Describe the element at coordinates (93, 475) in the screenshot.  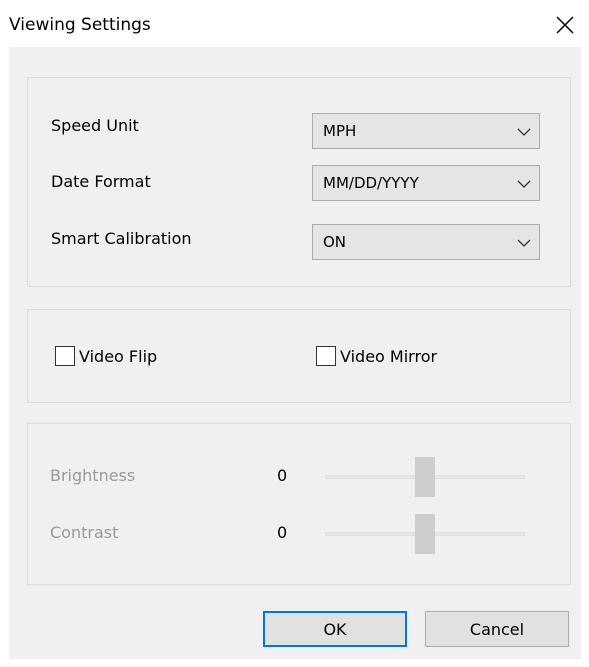
I see `brightness-label: Brightness` at that location.